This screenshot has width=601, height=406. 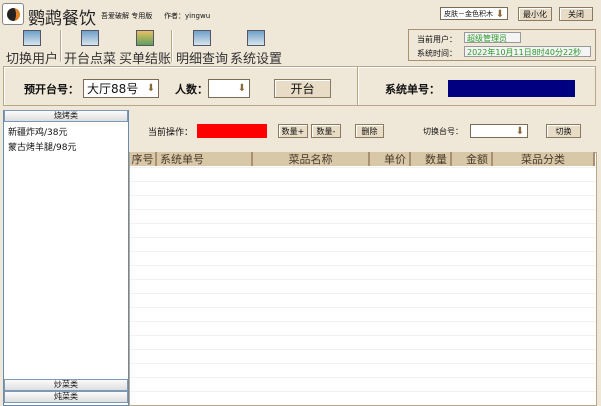 I want to click on dish-item: 蒙古烤羊腿/98元, so click(x=42, y=146).